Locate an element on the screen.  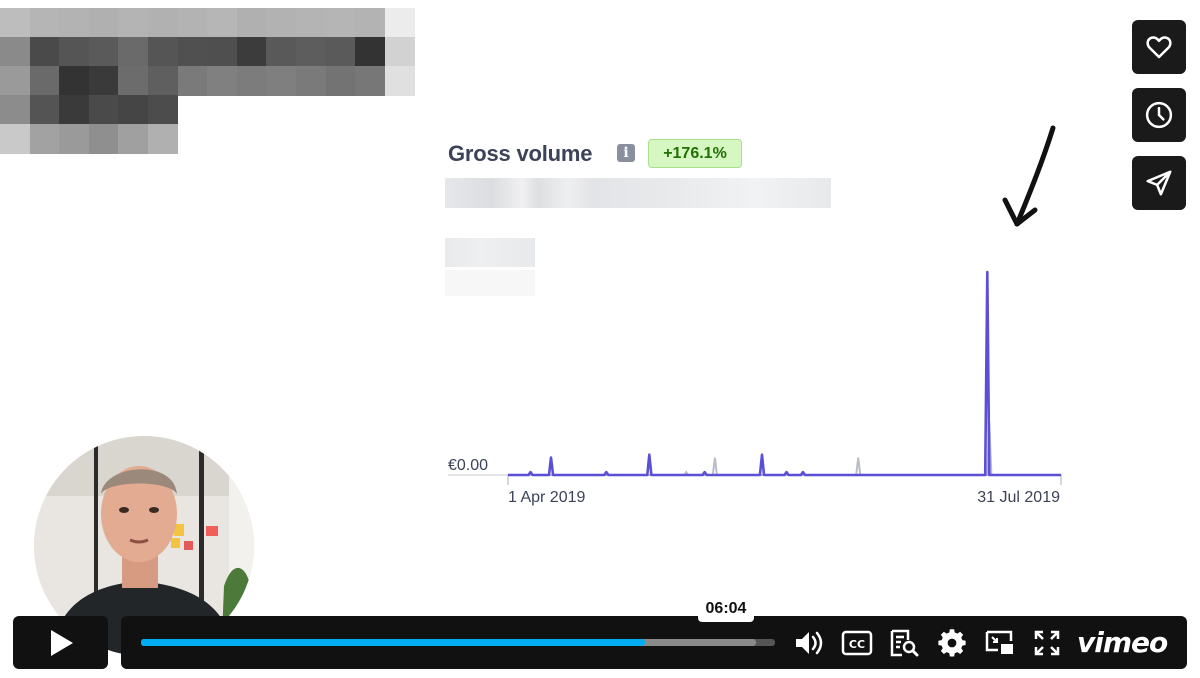
clock-icon is located at coordinates (1159, 115).